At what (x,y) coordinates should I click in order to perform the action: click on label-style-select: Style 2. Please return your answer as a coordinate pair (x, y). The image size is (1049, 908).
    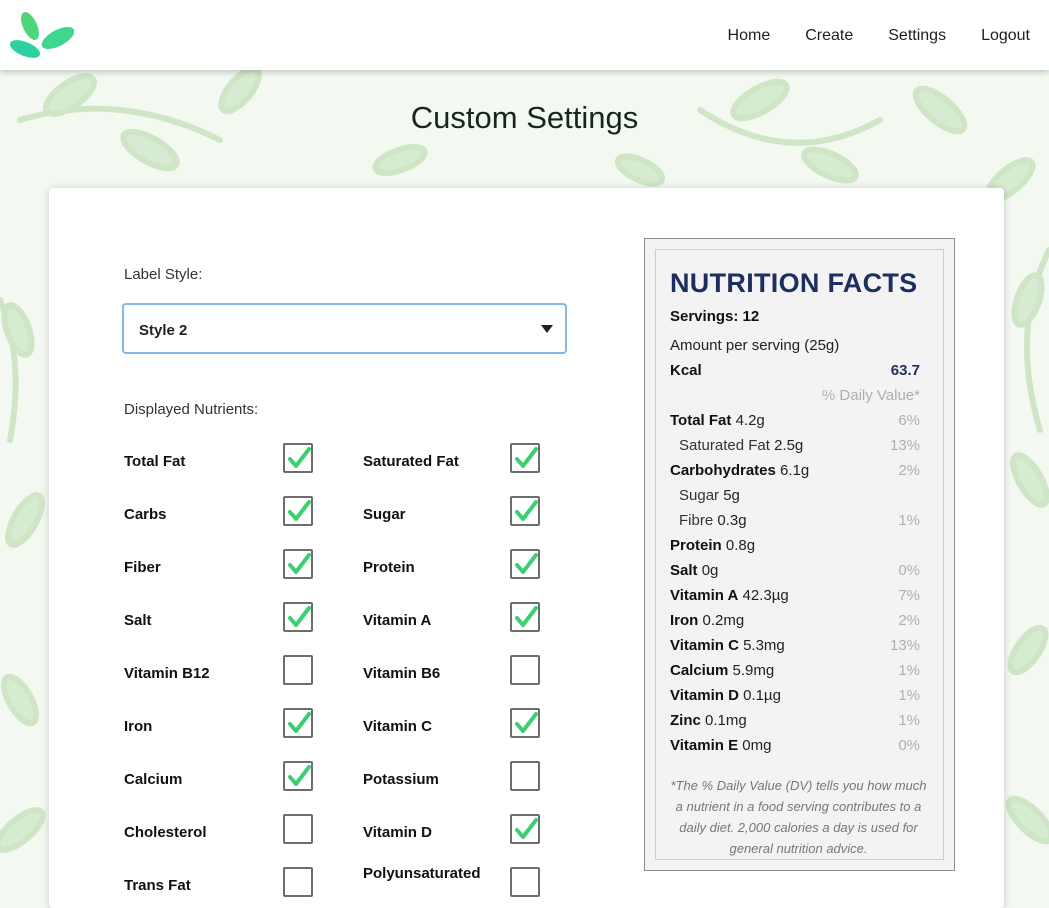
    Looking at the image, I should click on (344, 328).